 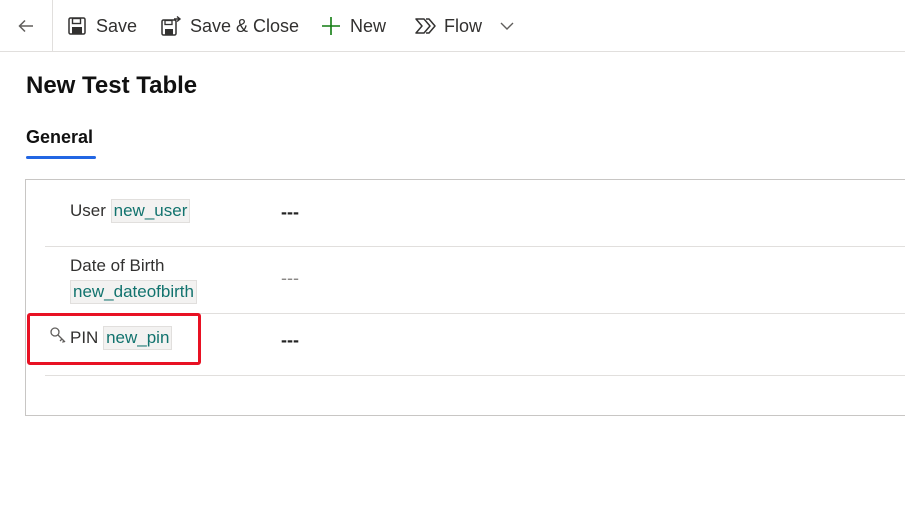 I want to click on field-label-date-of-birth-schema: new_dateofbirth, so click(x=133, y=292).